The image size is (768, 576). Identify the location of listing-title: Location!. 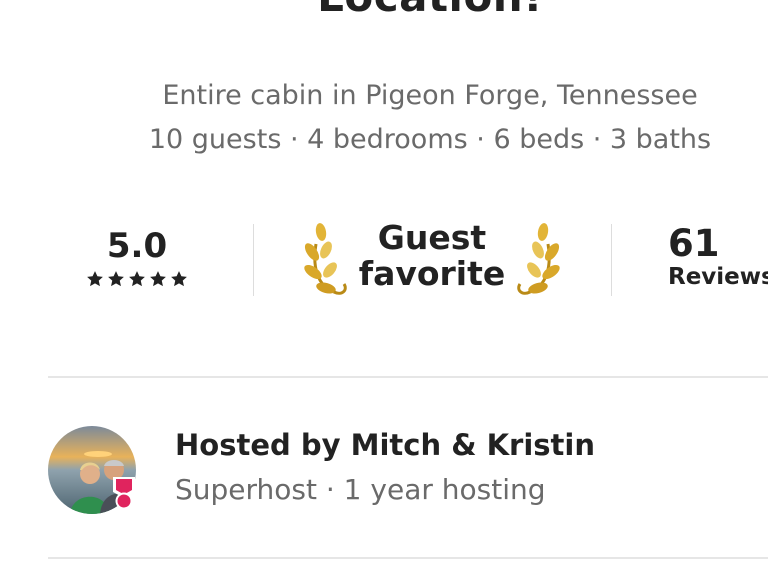
(384, 10).